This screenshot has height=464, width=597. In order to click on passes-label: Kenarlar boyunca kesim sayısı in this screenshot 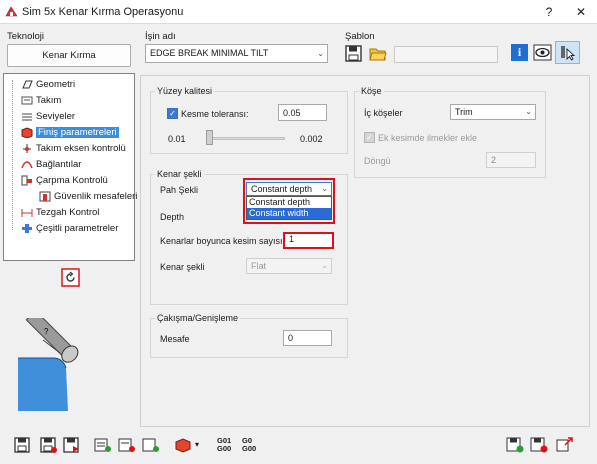, I will do `click(221, 241)`.